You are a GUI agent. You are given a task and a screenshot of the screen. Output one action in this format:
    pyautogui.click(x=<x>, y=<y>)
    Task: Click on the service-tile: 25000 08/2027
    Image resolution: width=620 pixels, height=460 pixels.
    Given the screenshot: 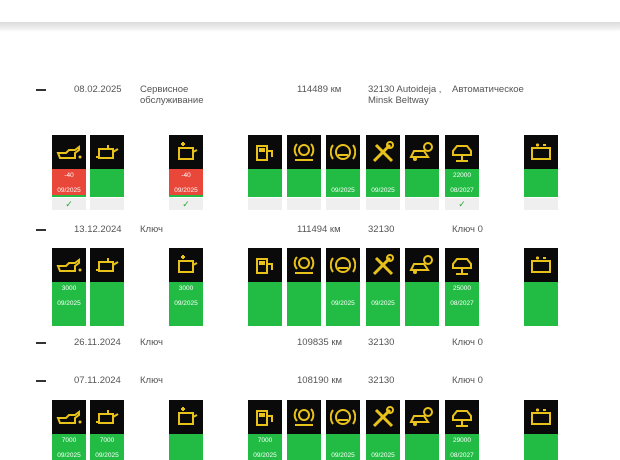 What is the action you would take?
    pyautogui.click(x=462, y=287)
    